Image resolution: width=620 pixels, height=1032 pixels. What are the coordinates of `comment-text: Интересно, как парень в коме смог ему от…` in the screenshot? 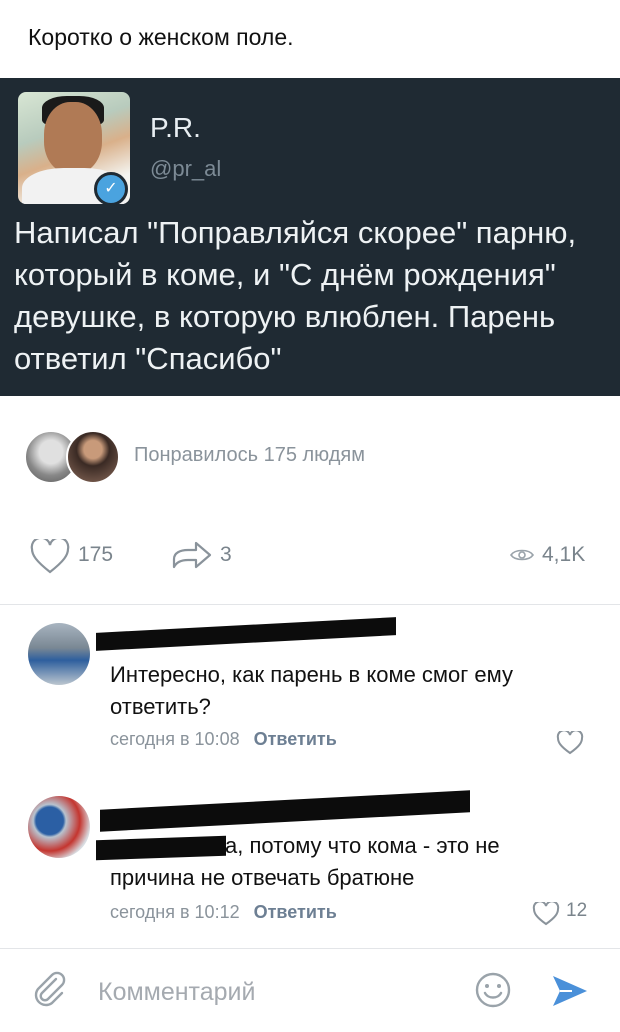 It's located at (312, 690).